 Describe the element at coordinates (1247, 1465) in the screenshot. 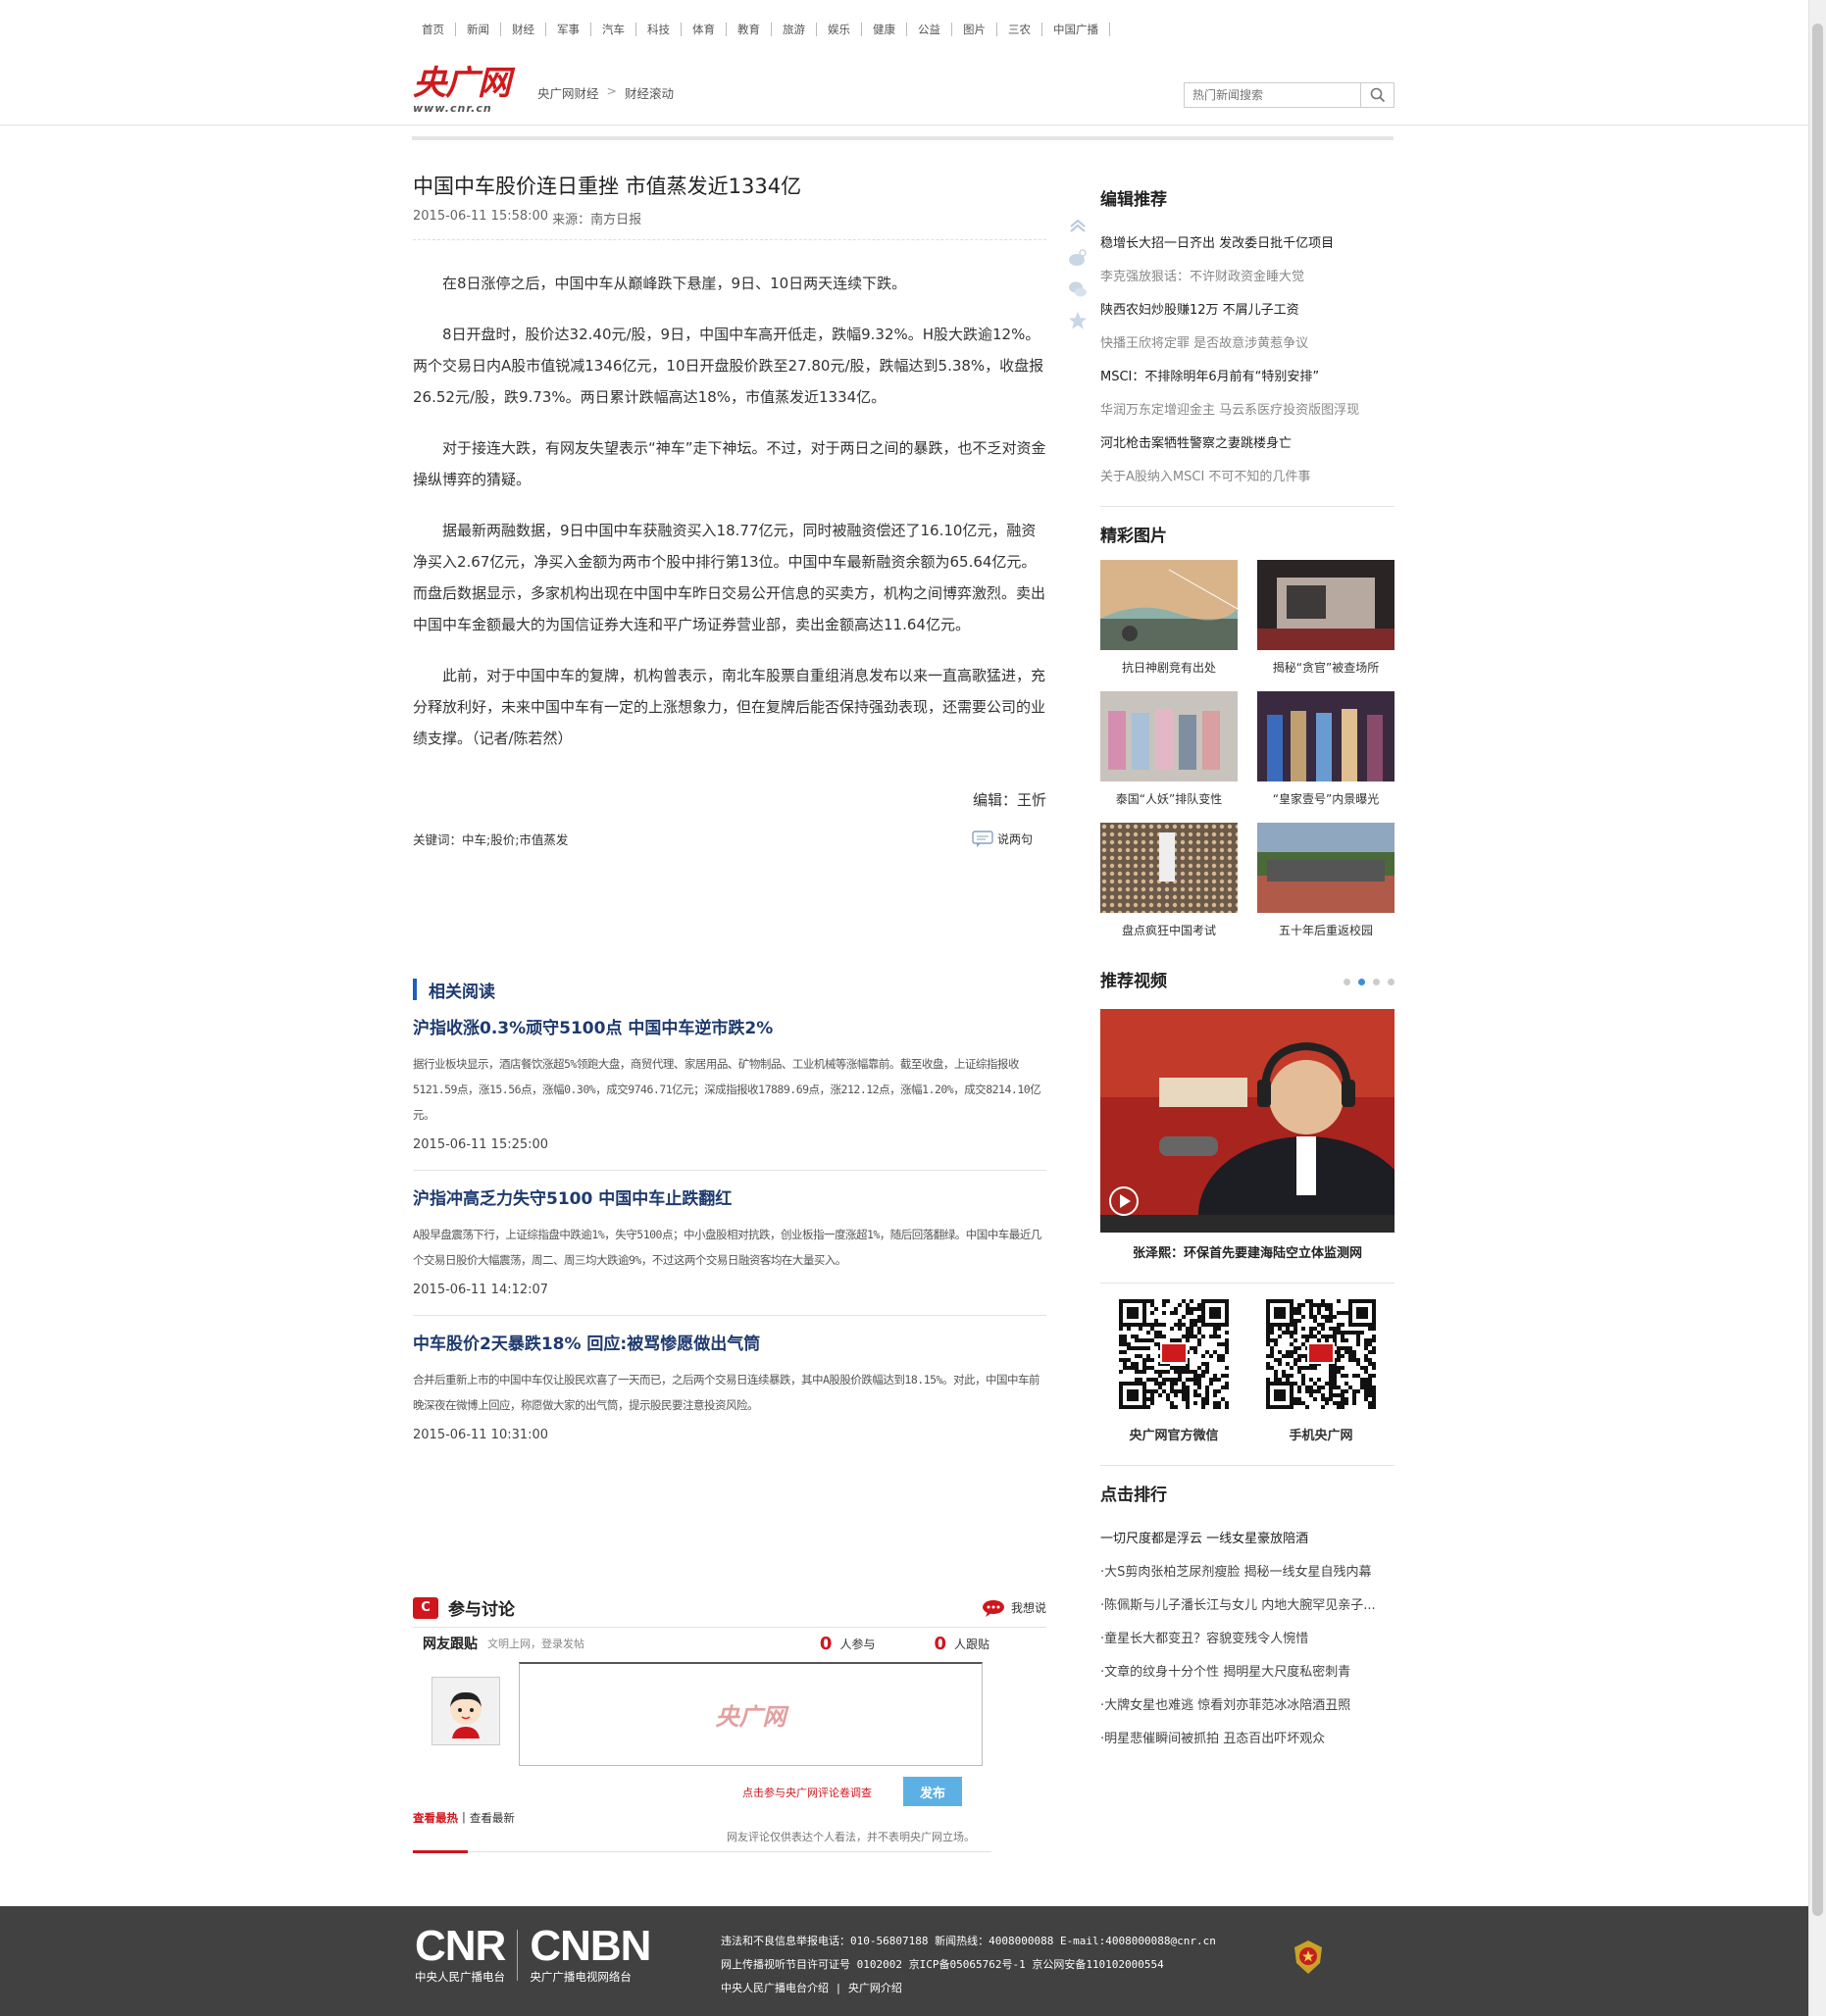

I see `sidebar-divider` at that location.